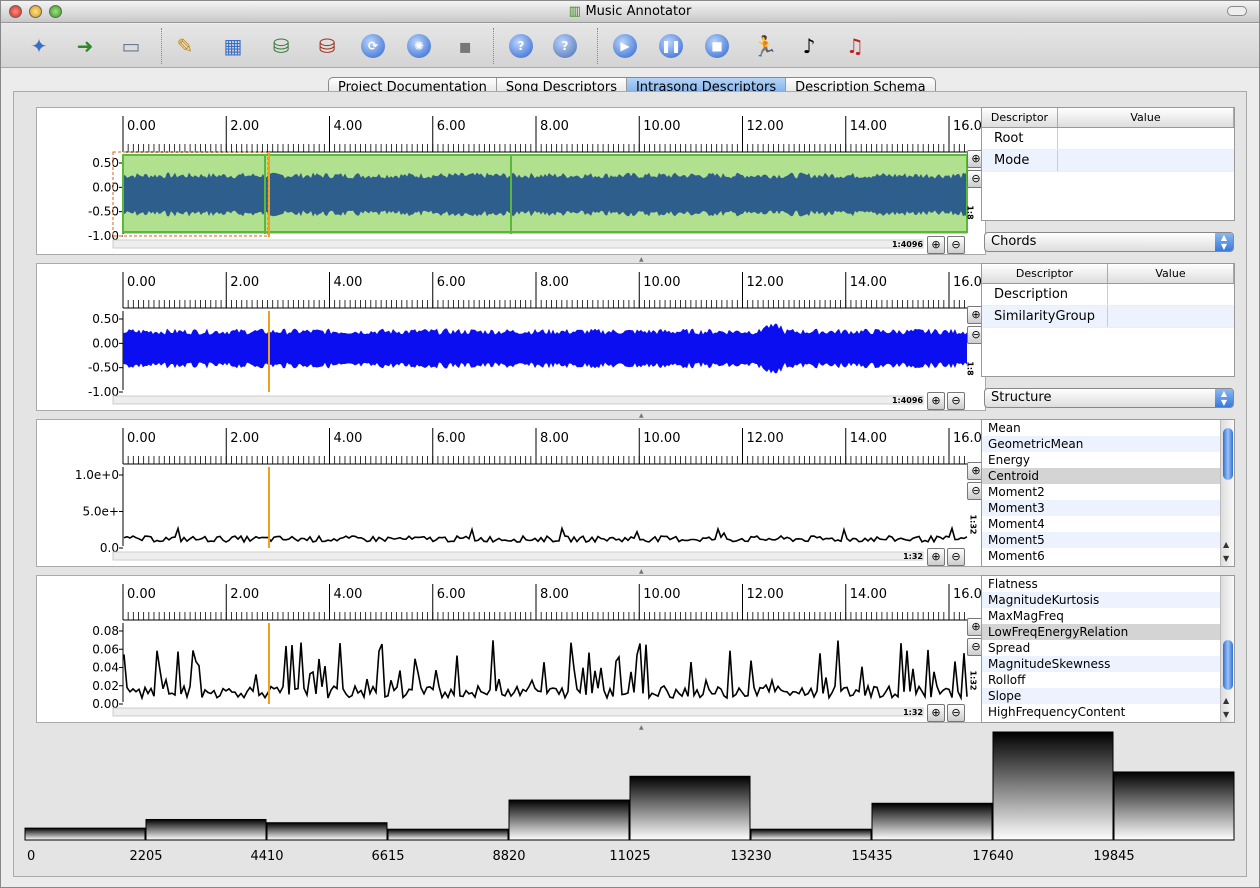  What do you see at coordinates (373, 46) in the screenshot?
I see `refresh-button: ⟳` at bounding box center [373, 46].